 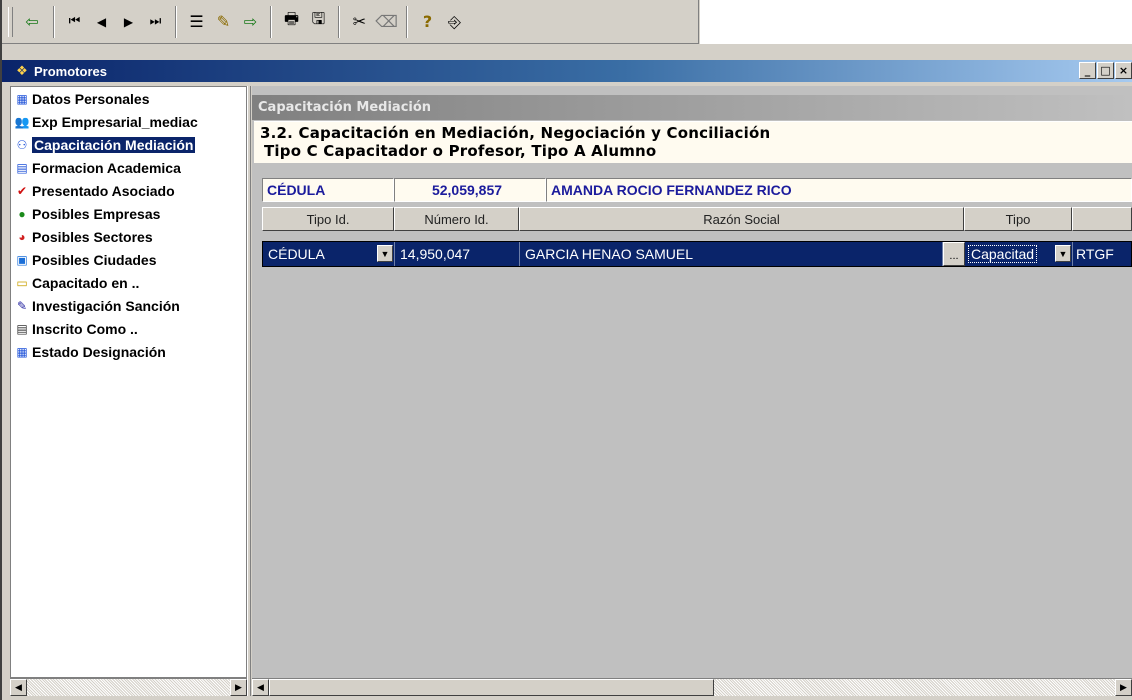 What do you see at coordinates (155, 22) in the screenshot?
I see `last-record-icon: ⏭` at bounding box center [155, 22].